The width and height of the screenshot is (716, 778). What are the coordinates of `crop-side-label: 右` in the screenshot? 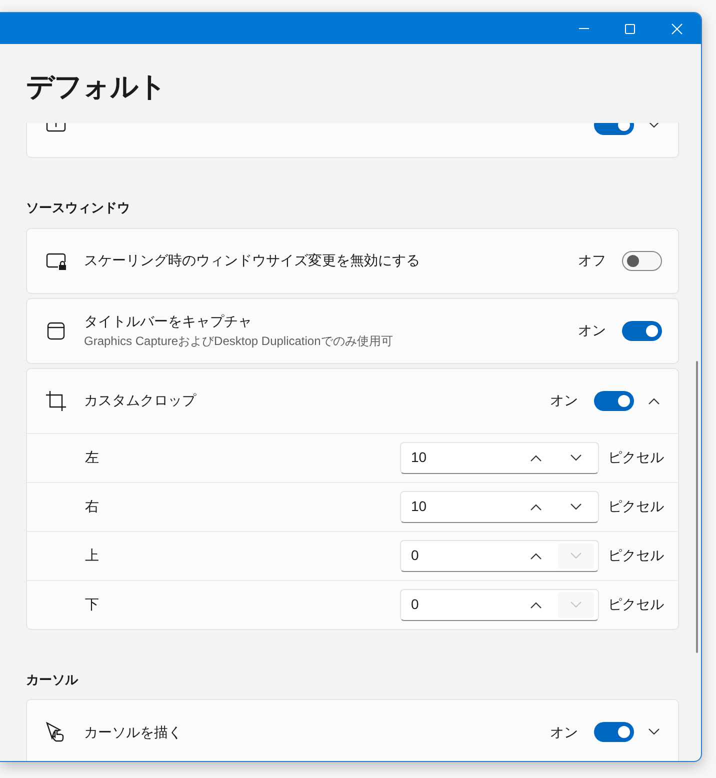 It's located at (92, 506).